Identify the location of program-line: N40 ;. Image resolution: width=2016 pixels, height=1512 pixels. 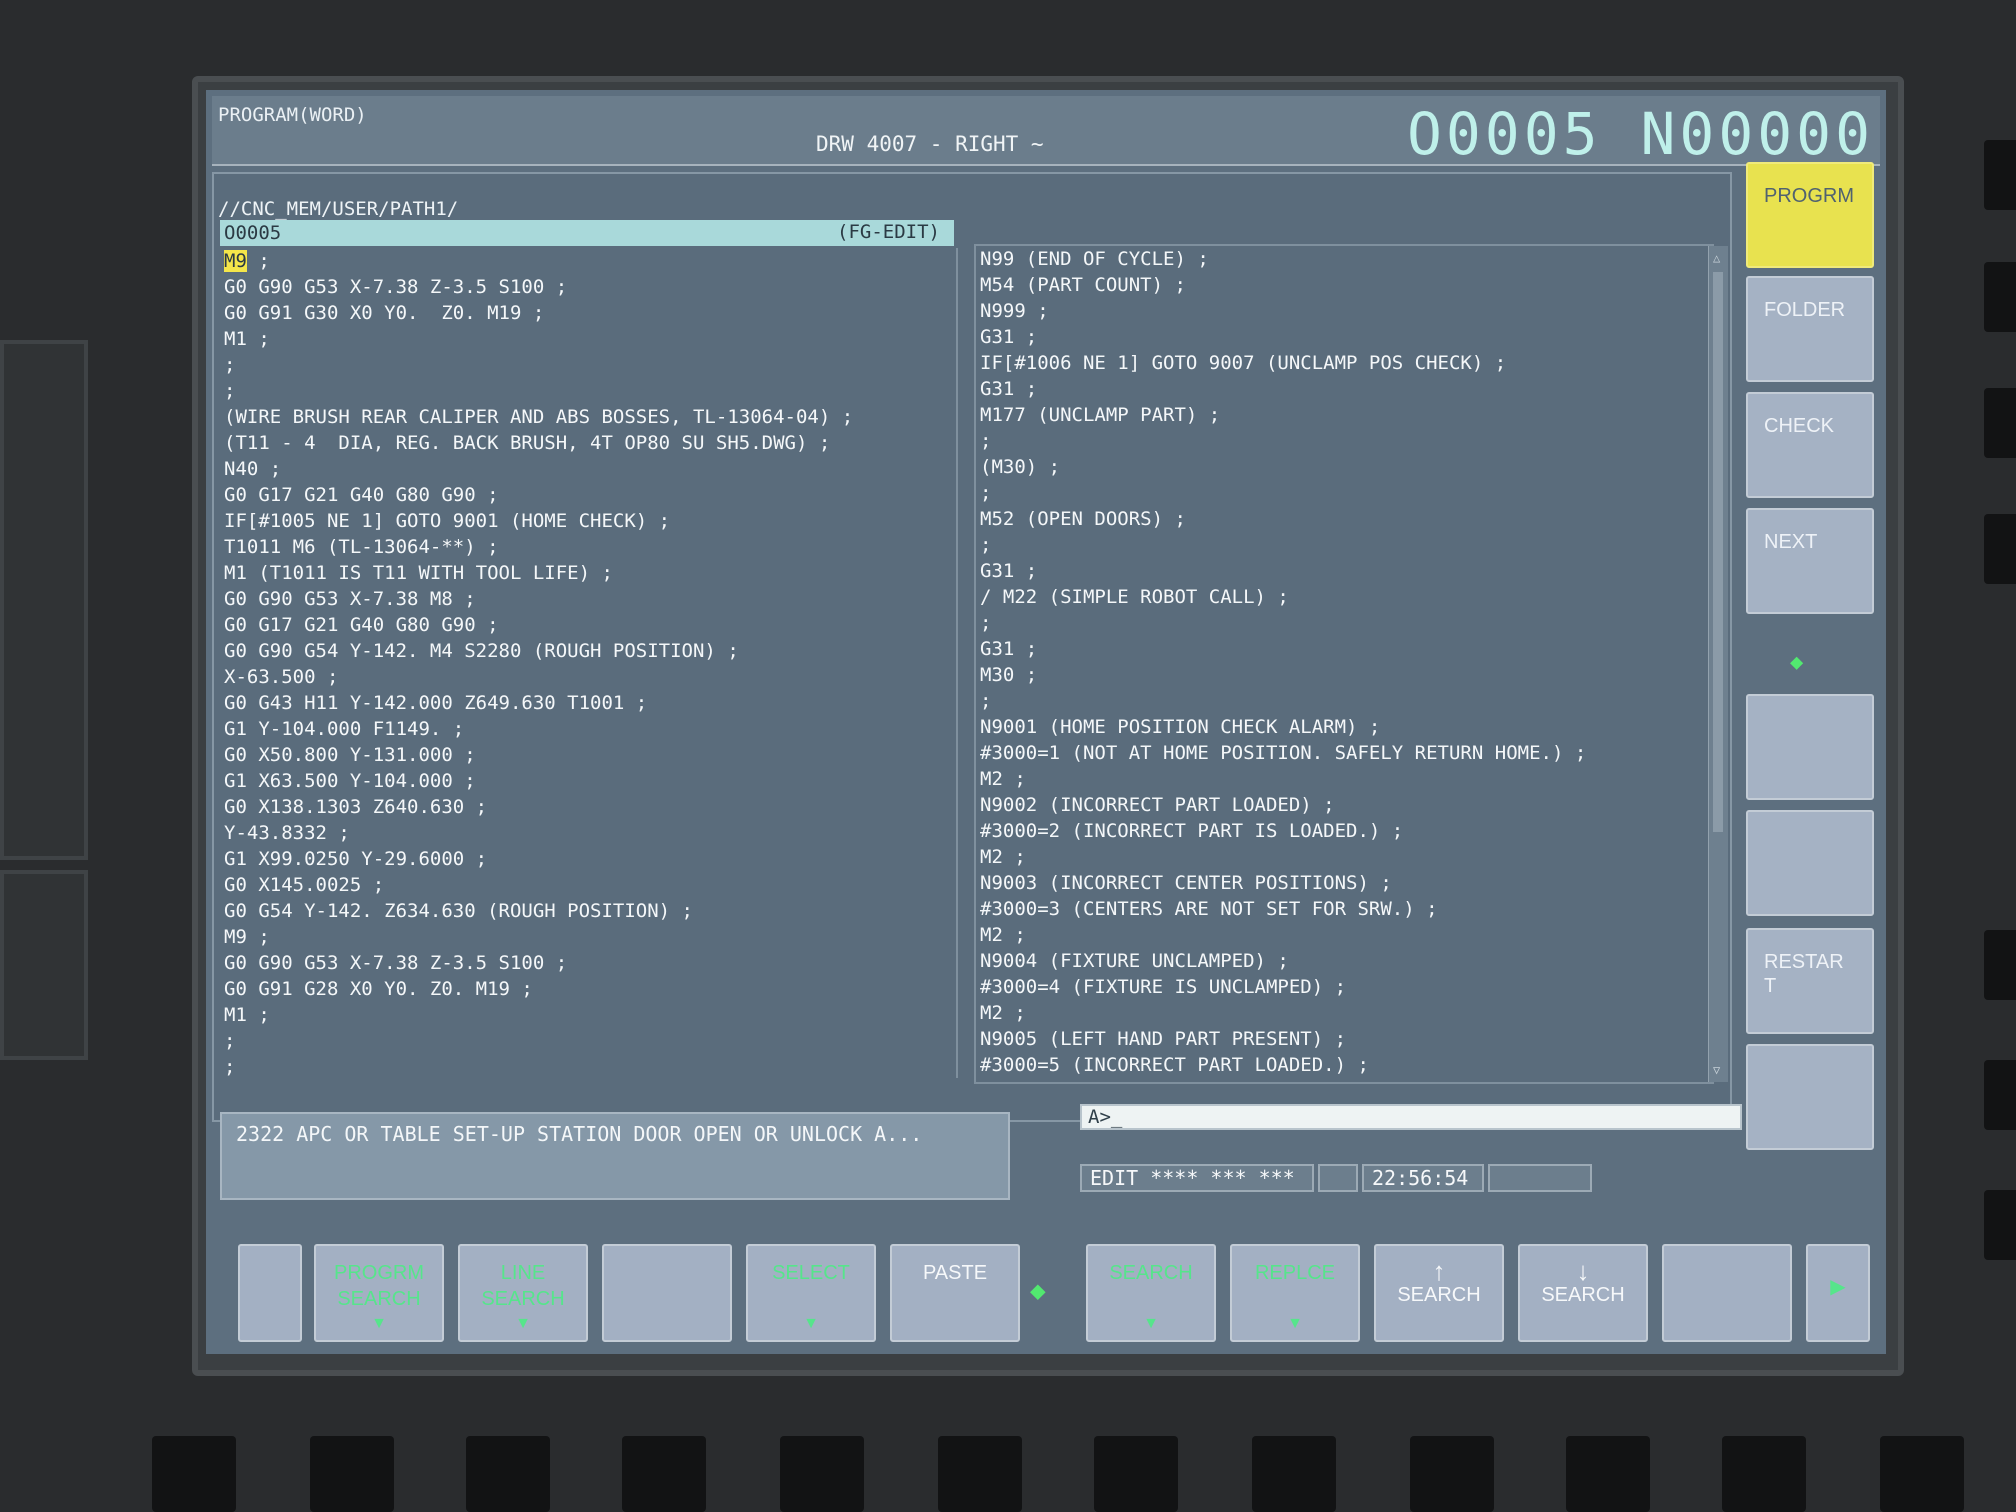
(588, 469).